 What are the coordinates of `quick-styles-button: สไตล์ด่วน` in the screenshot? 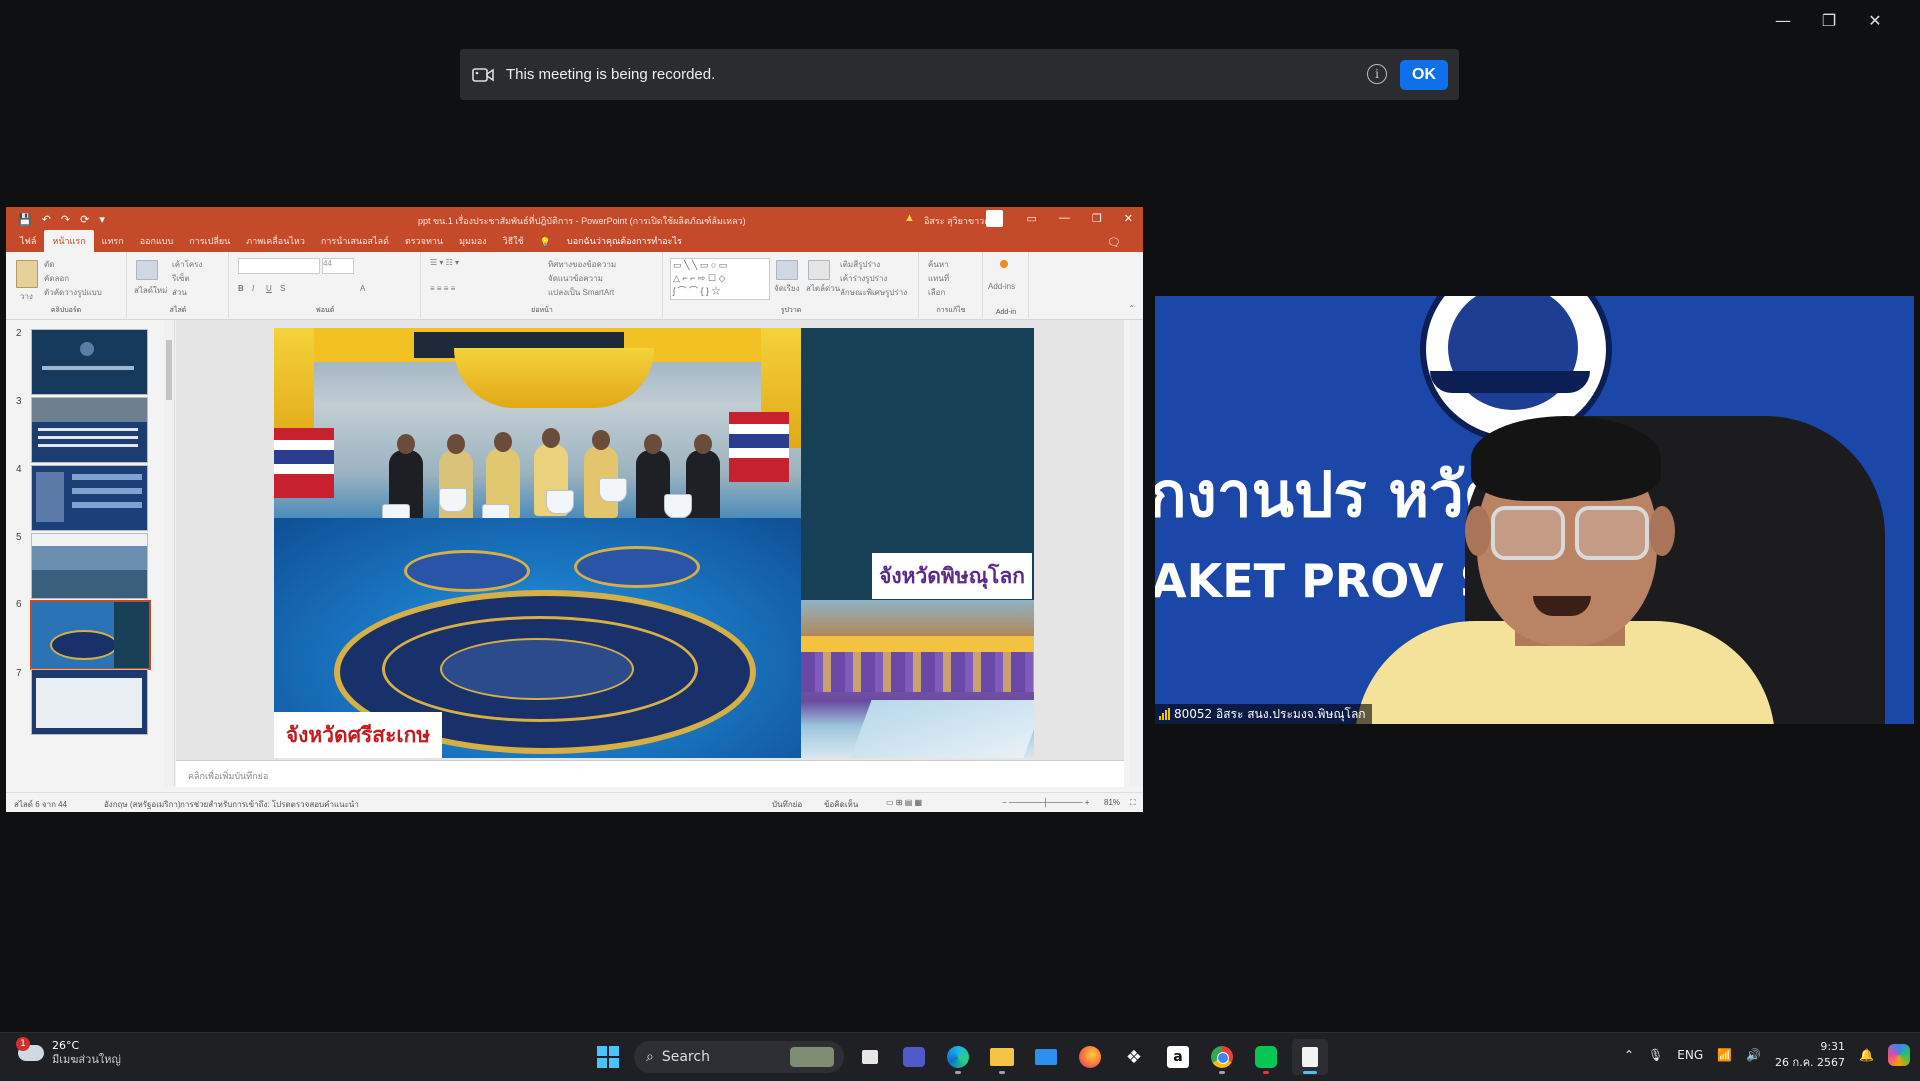 It's located at (823, 288).